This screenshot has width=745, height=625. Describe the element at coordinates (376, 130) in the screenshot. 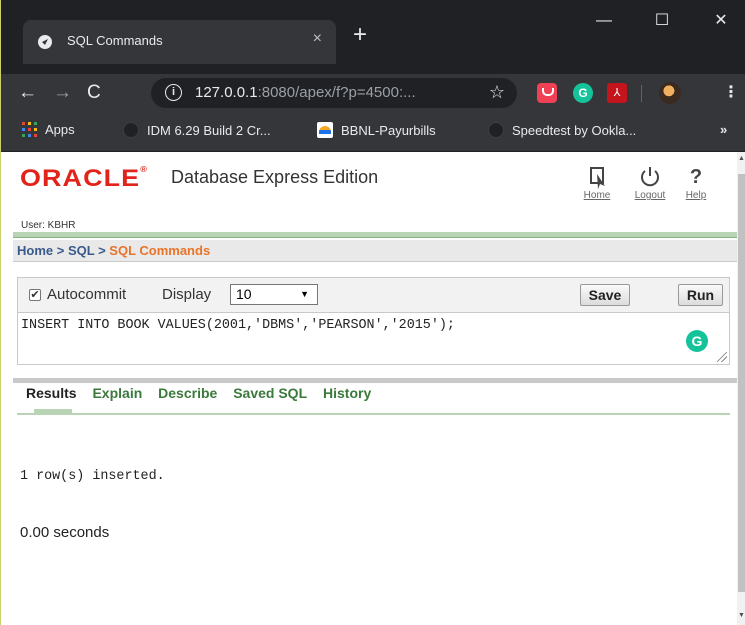

I see `bookmark-bbnl: BBNL-Payurbills` at that location.